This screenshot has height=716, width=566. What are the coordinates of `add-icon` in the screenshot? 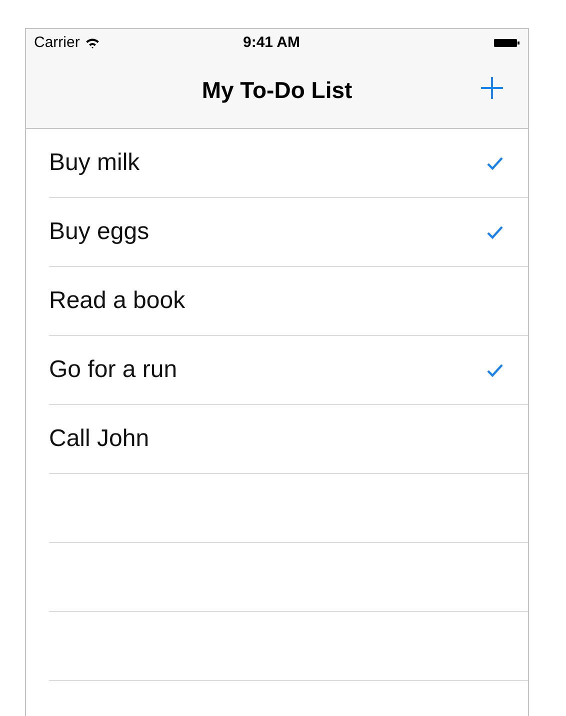 It's located at (492, 88).